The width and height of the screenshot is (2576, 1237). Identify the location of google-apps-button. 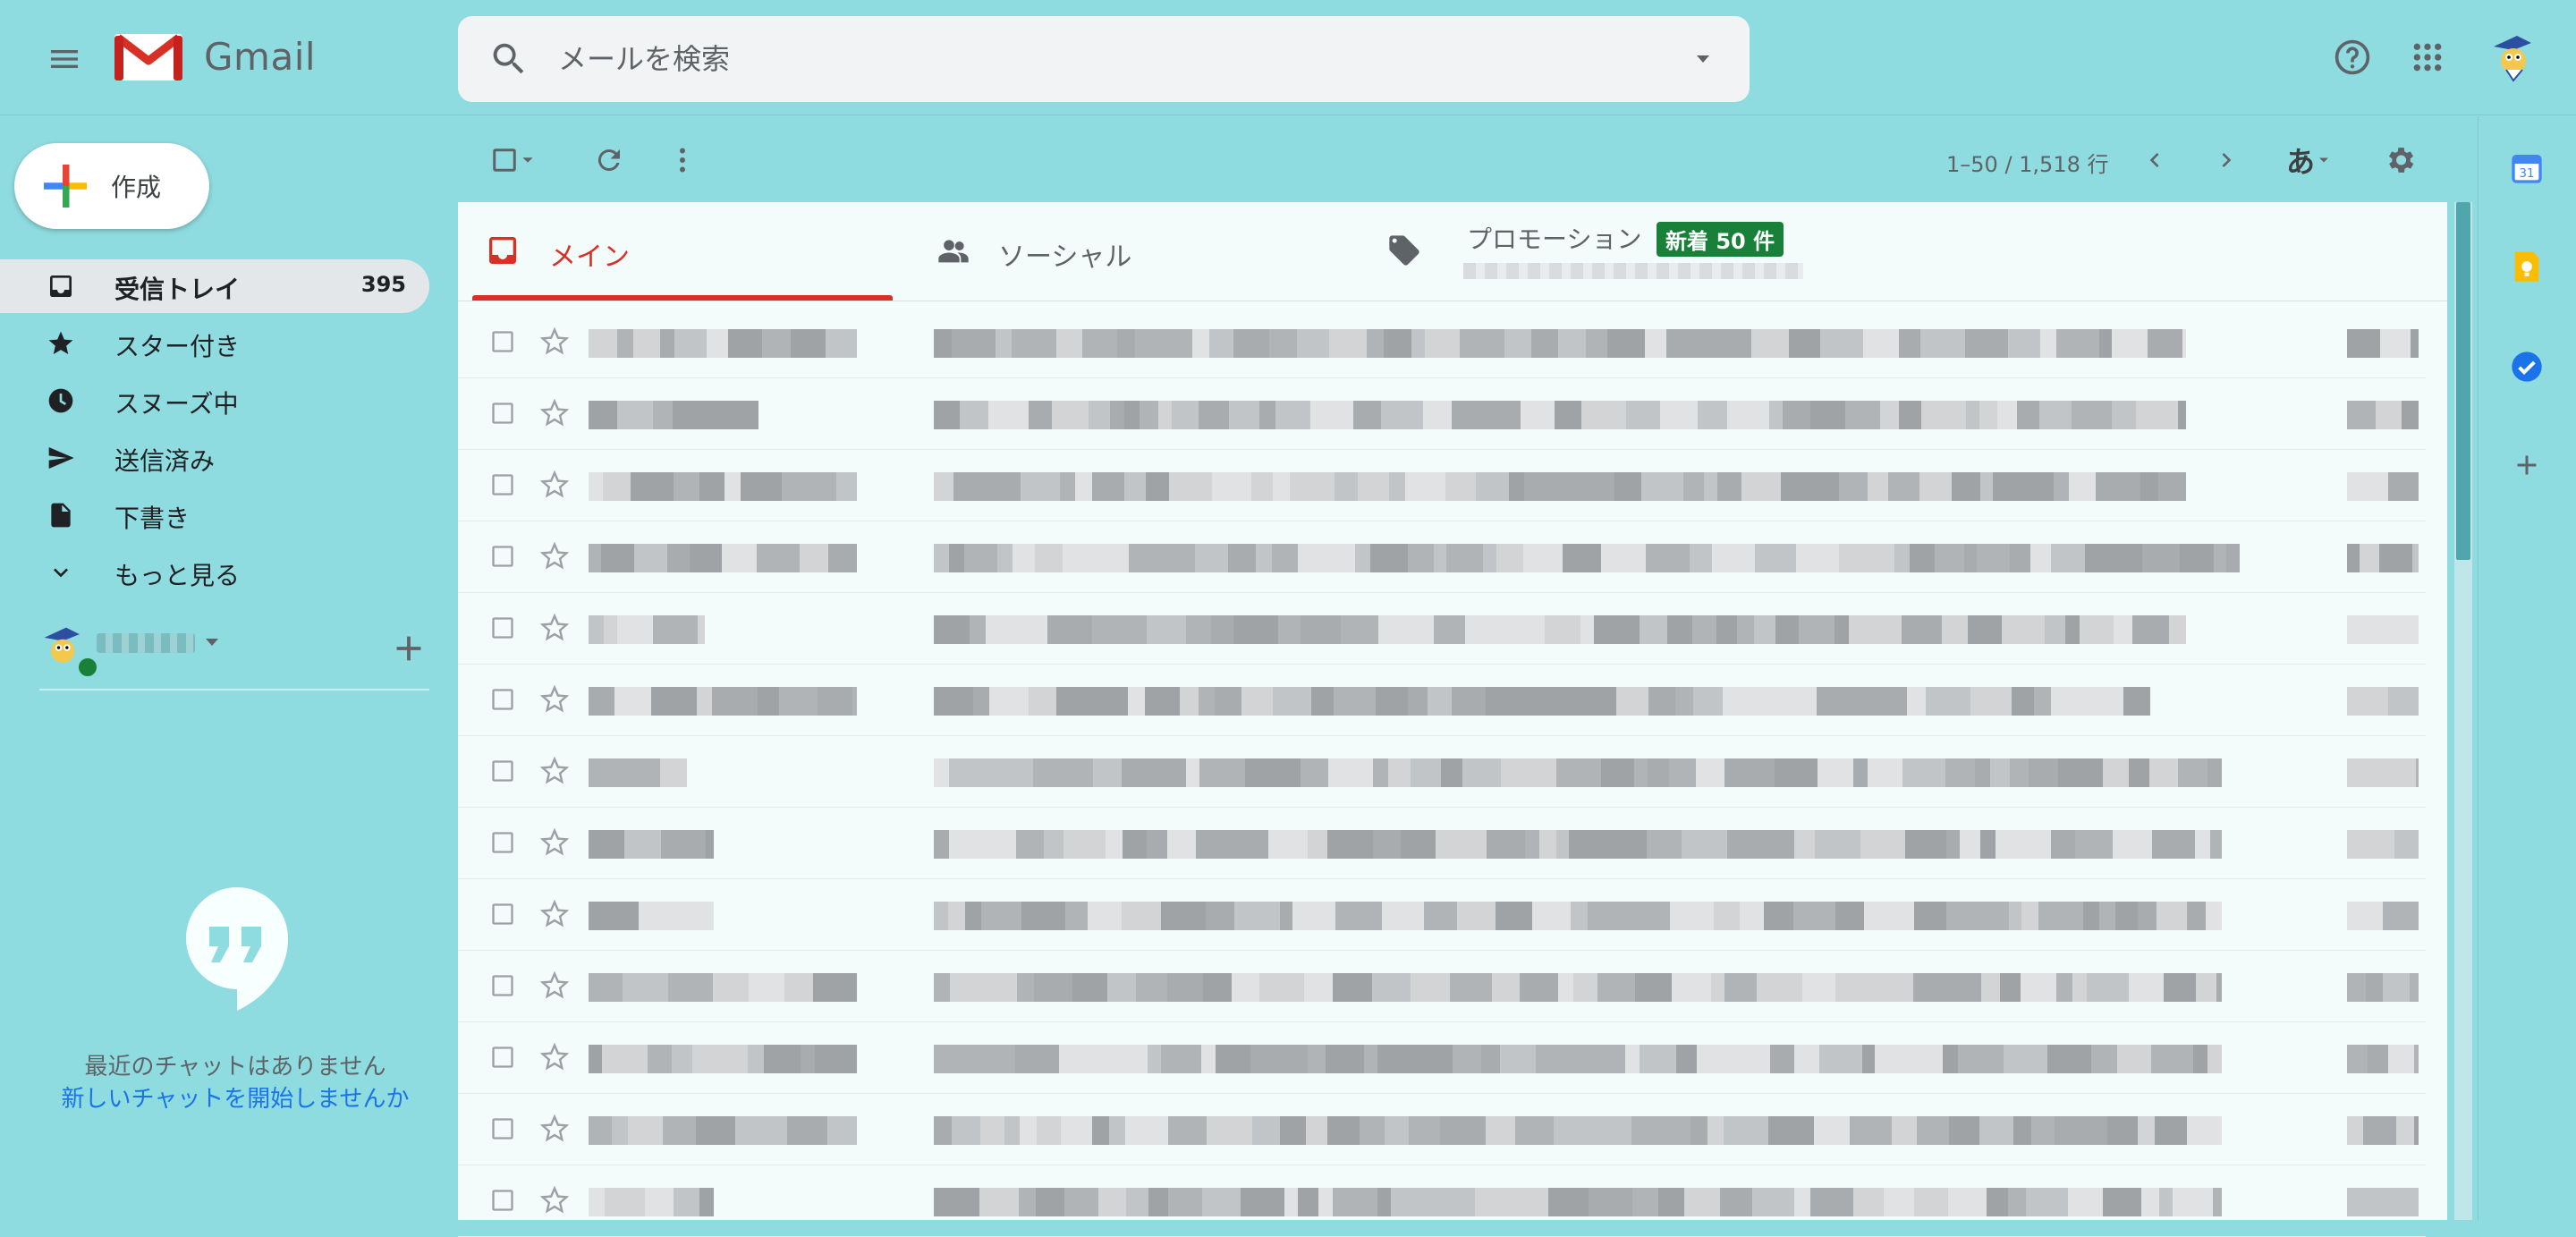
(2427, 57).